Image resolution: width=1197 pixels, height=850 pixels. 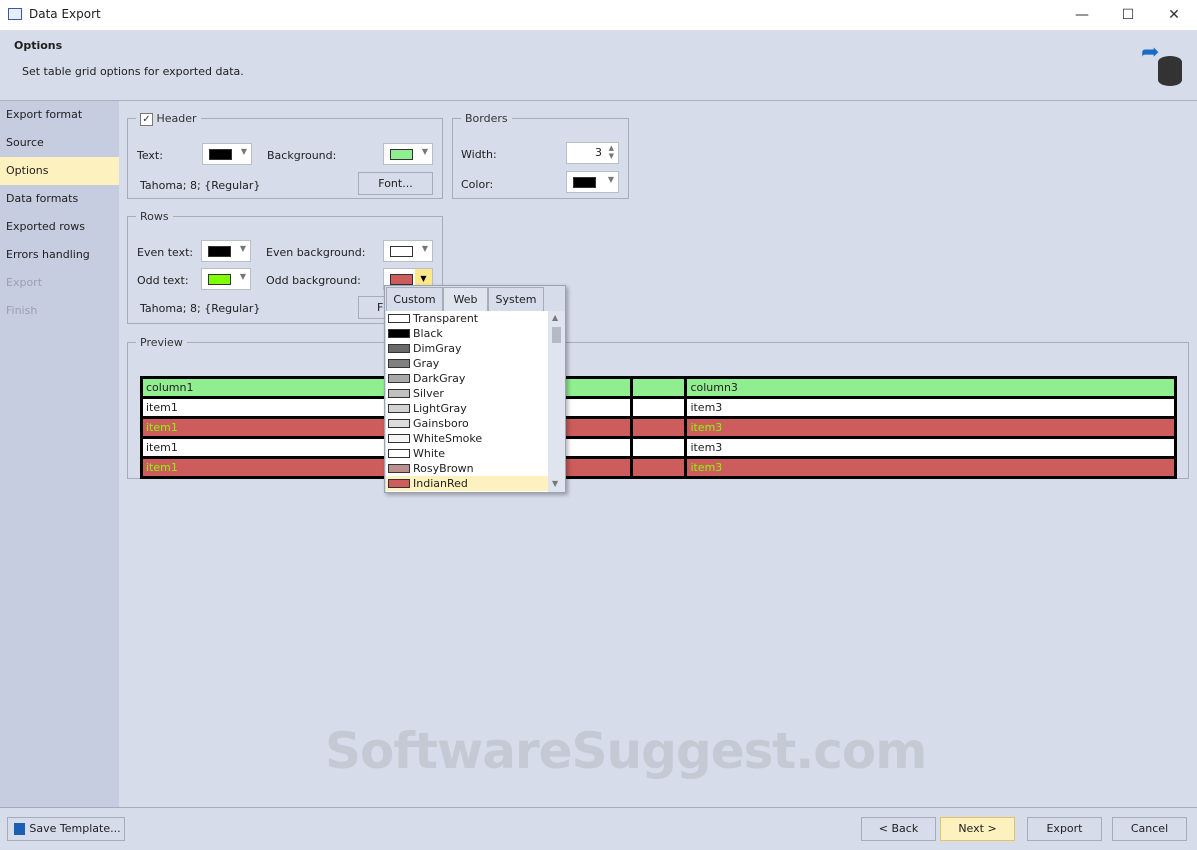 I want to click on back-button: < Back, so click(x=898, y=829).